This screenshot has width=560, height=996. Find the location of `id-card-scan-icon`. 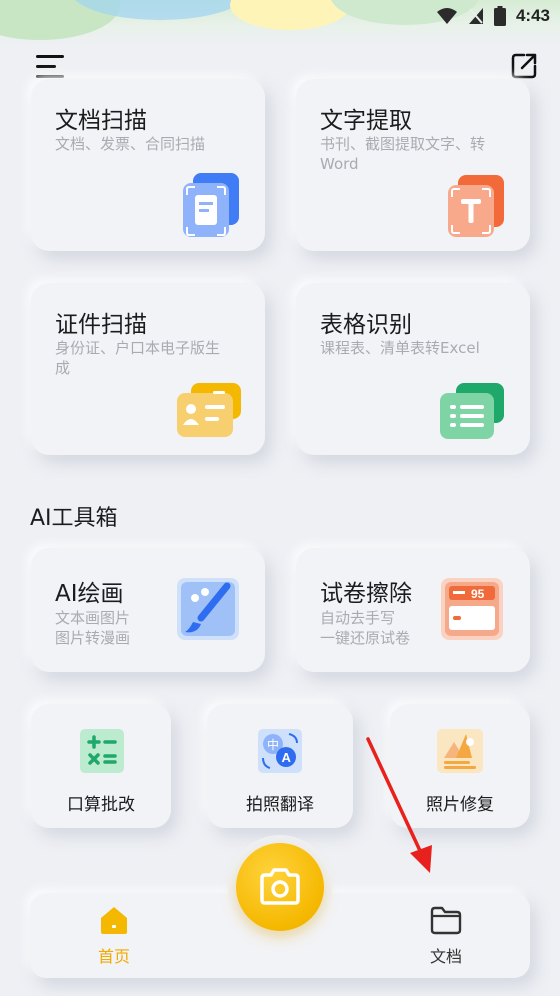

id-card-scan-icon is located at coordinates (209, 410).